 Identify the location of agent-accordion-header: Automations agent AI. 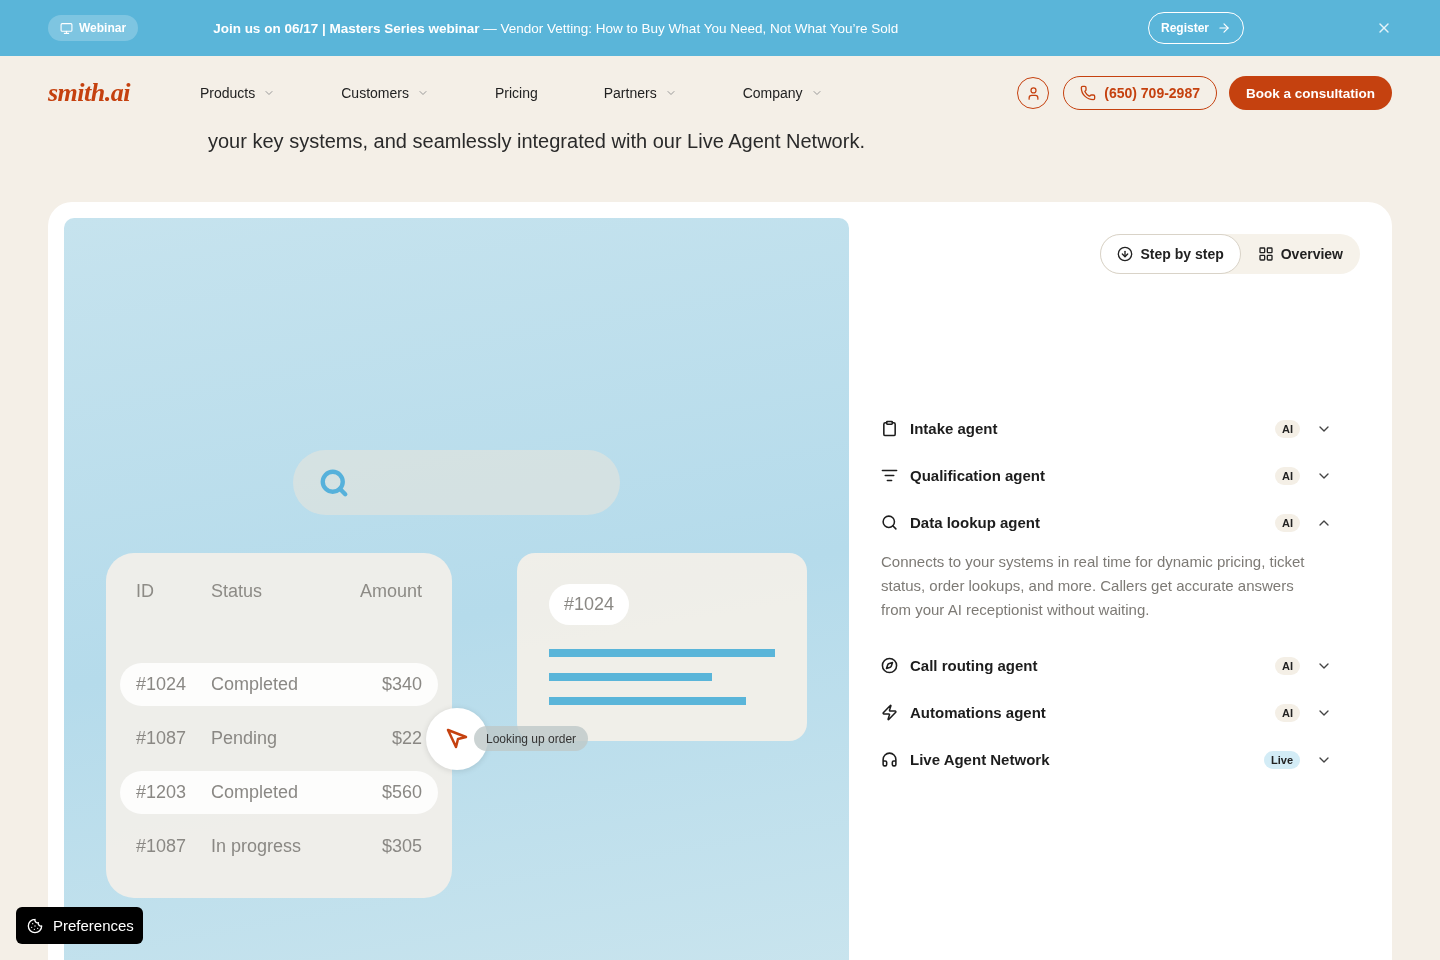
(1120, 712).